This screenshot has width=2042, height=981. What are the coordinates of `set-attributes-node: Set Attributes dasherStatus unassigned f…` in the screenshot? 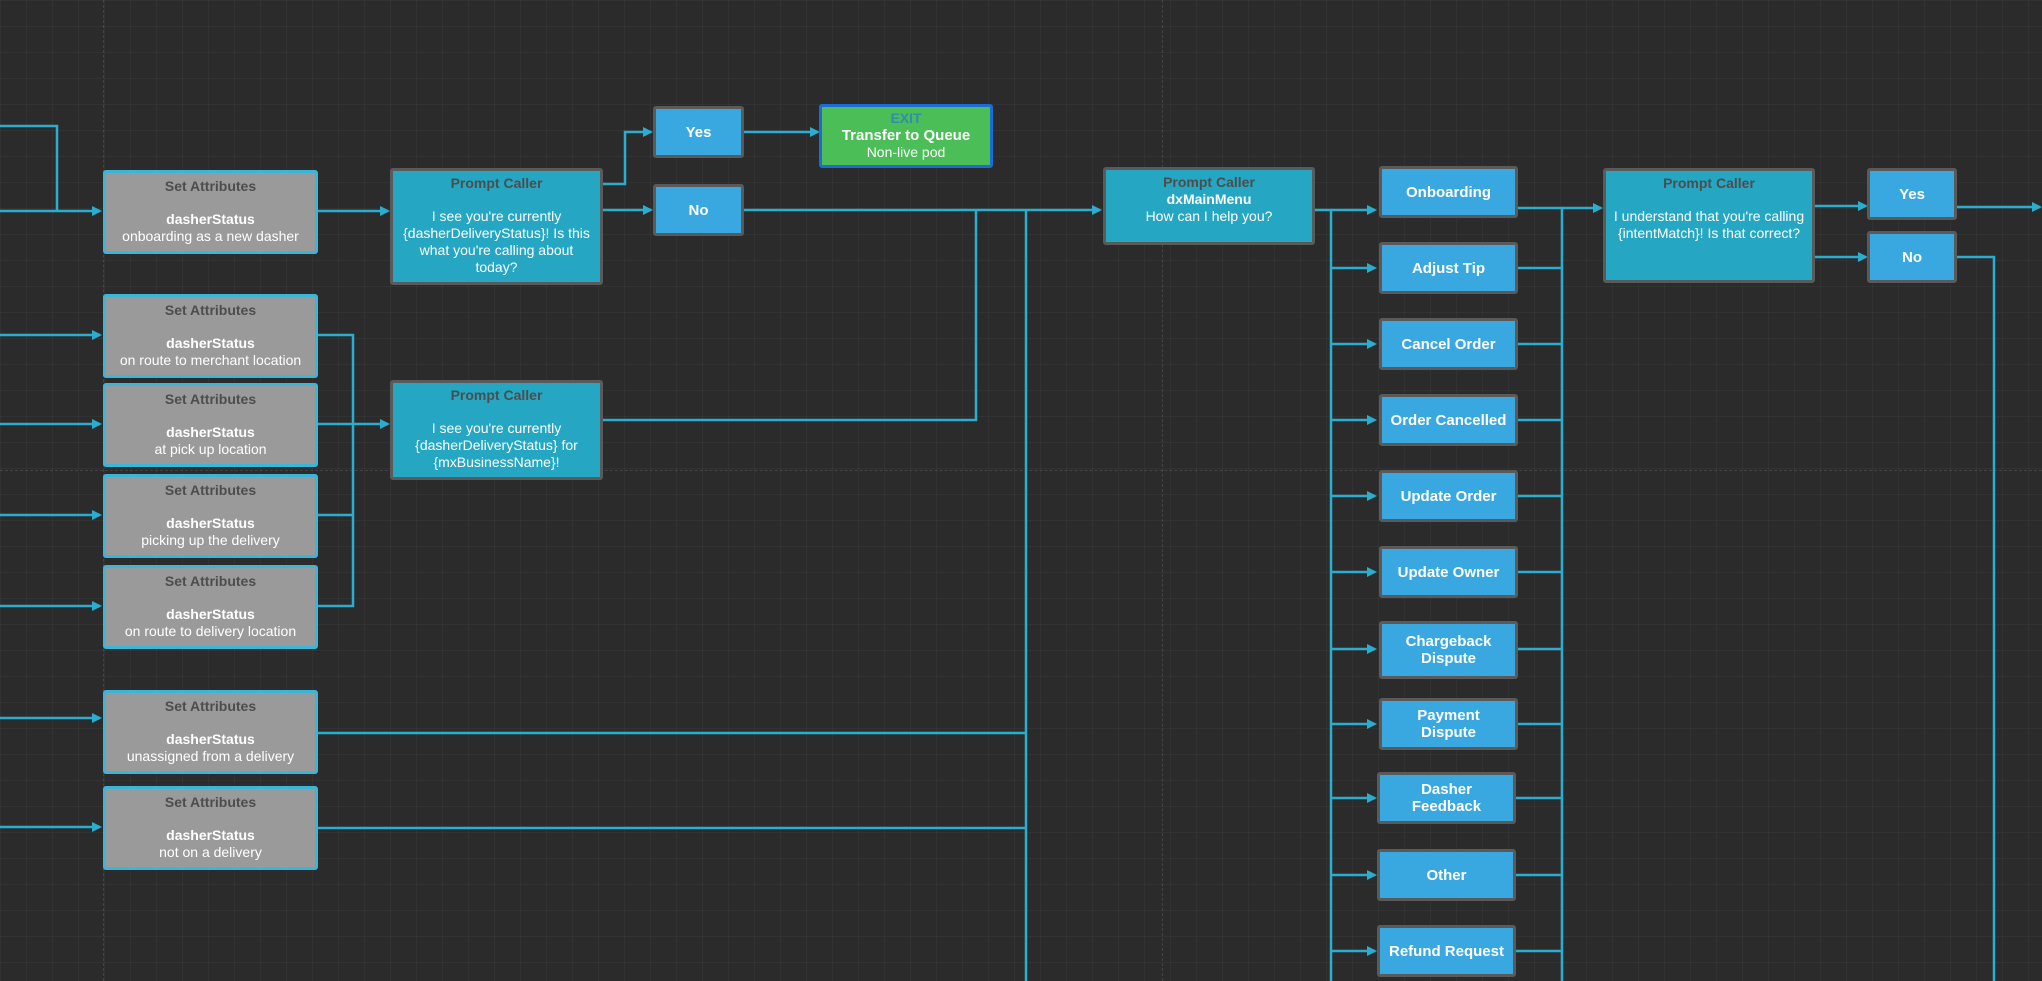 It's located at (210, 732).